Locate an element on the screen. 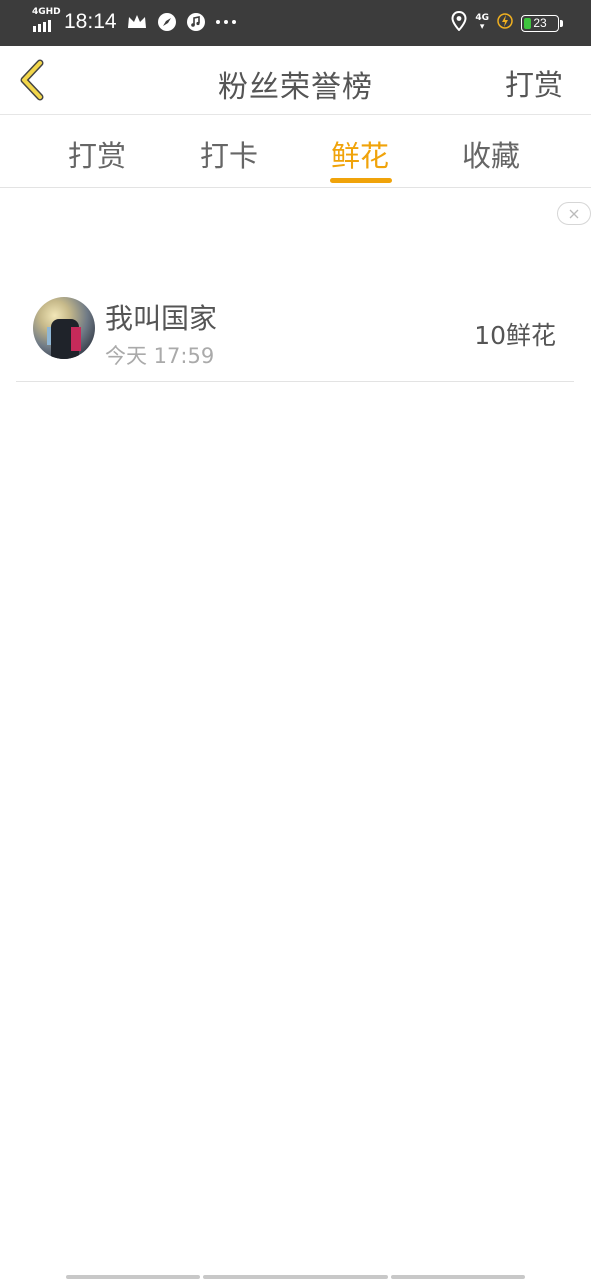 This screenshot has width=591, height=1280. user-time: 今天 17:59 is located at coordinates (160, 356).